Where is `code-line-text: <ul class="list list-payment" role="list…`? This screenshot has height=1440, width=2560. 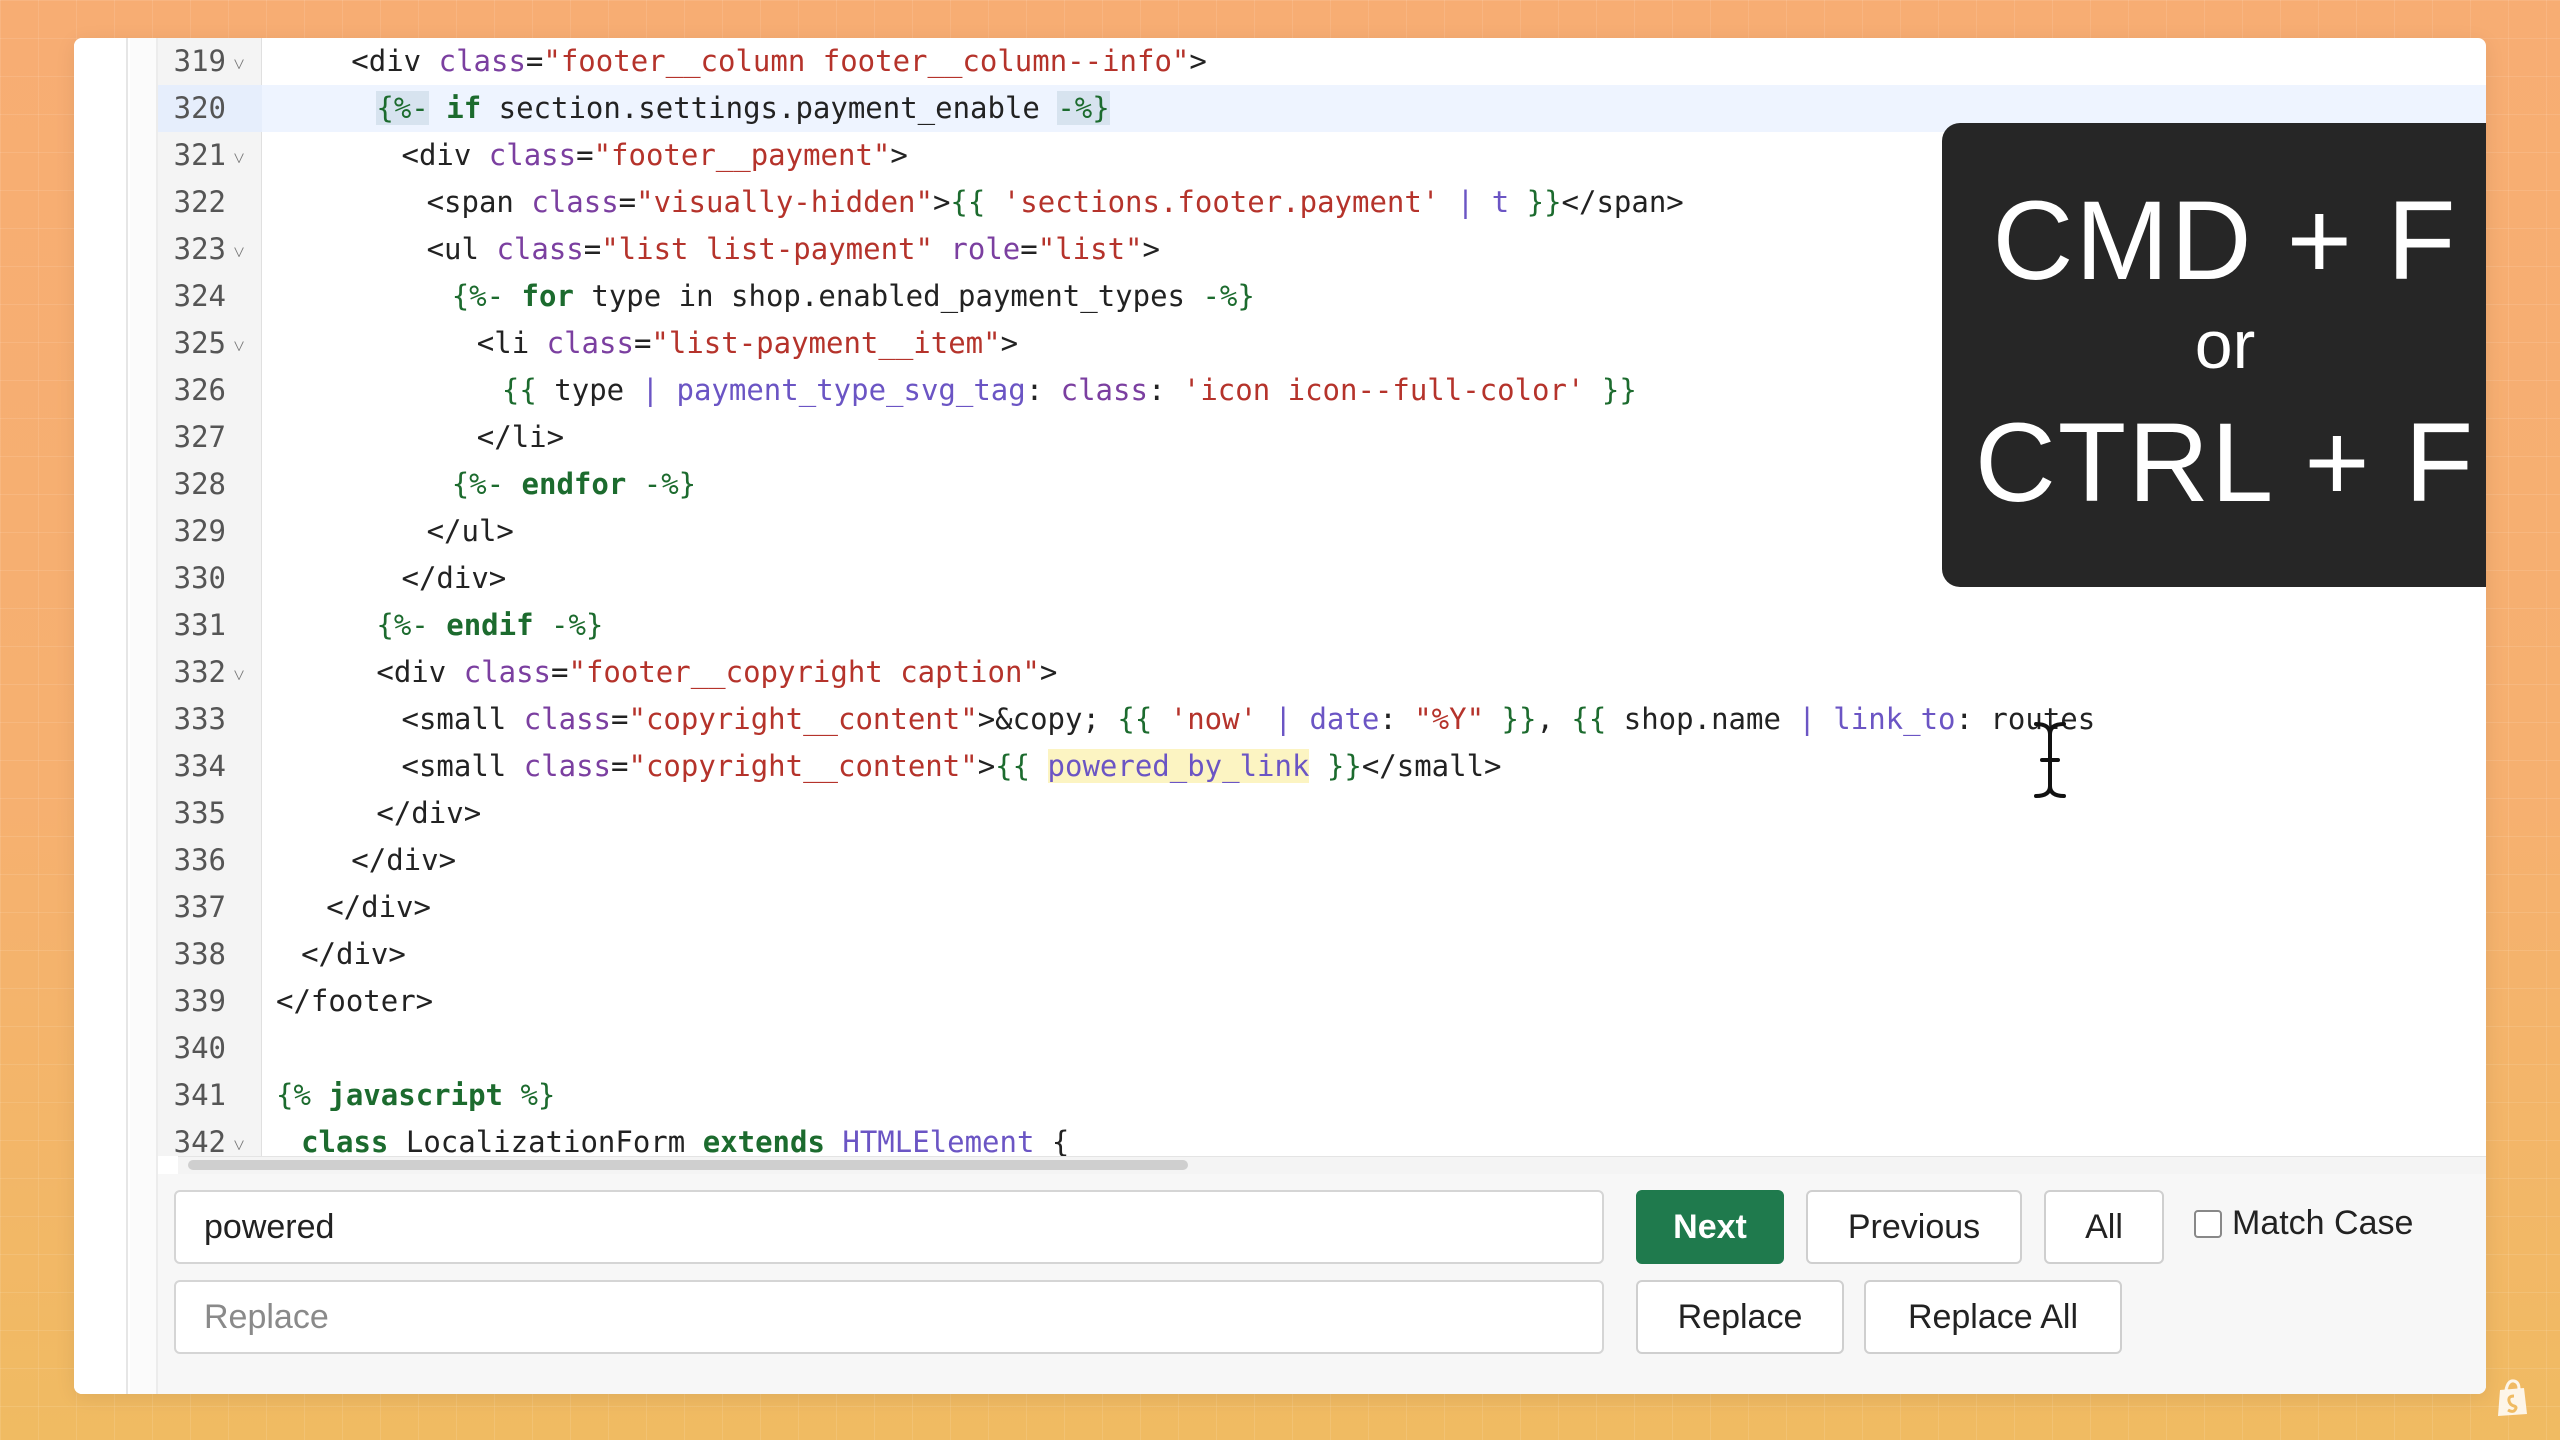 code-line-text: <ul class="list list-payment" role="list… is located at coordinates (793, 249).